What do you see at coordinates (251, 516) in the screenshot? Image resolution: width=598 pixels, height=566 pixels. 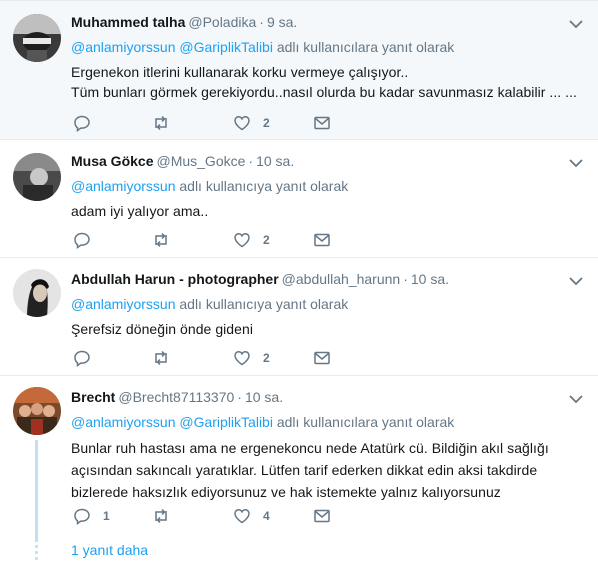 I see `like-button: 4` at bounding box center [251, 516].